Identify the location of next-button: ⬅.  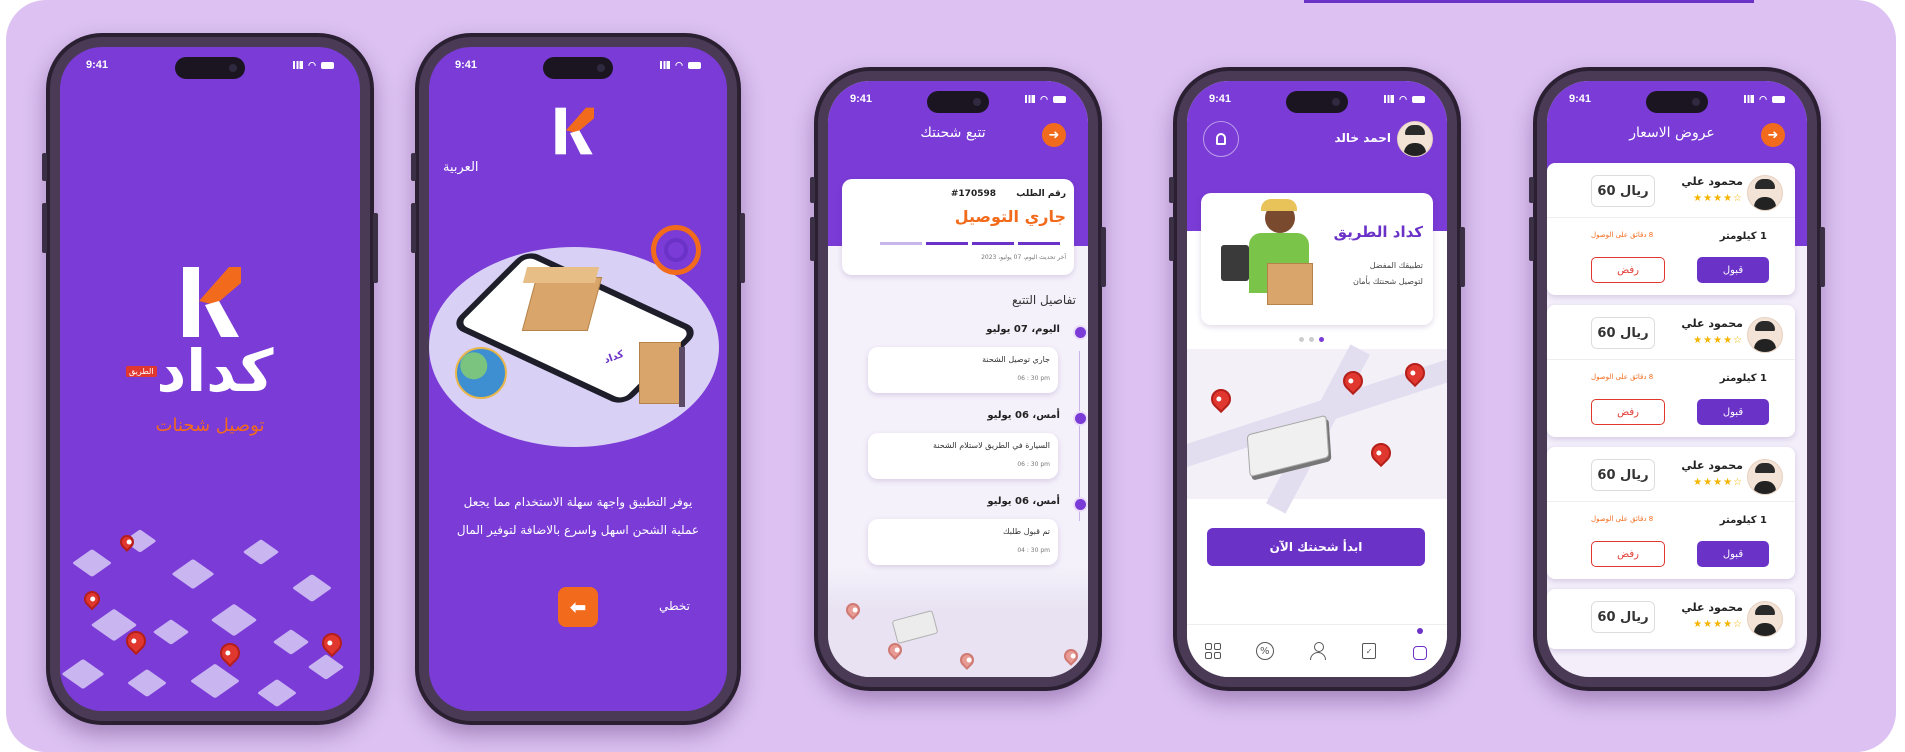
(578, 607).